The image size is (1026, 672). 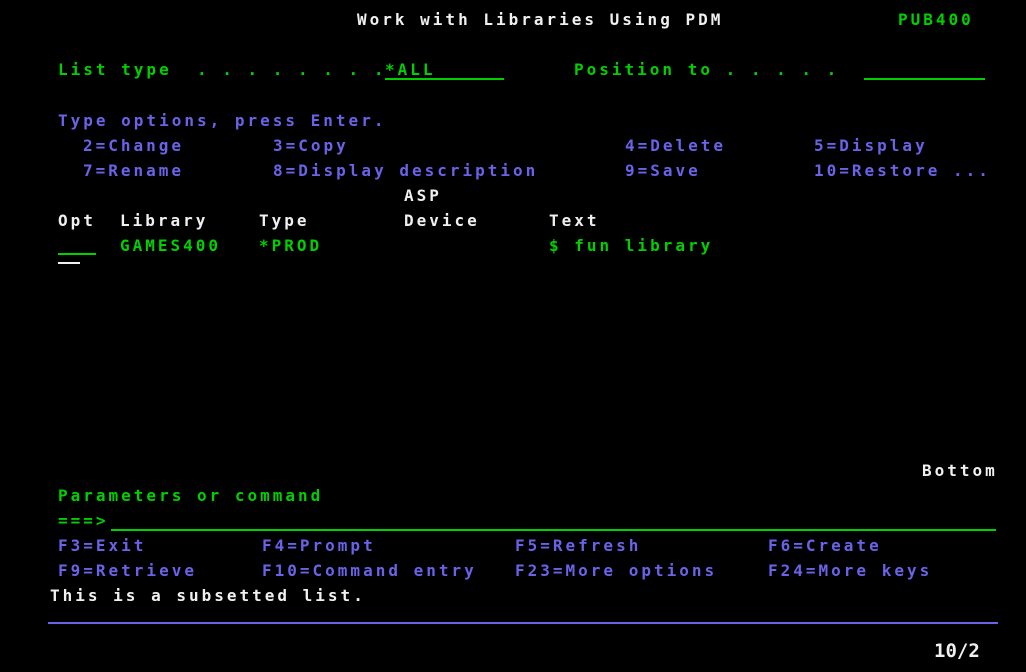 I want to click on asp-column-header: ASP, so click(x=423, y=195).